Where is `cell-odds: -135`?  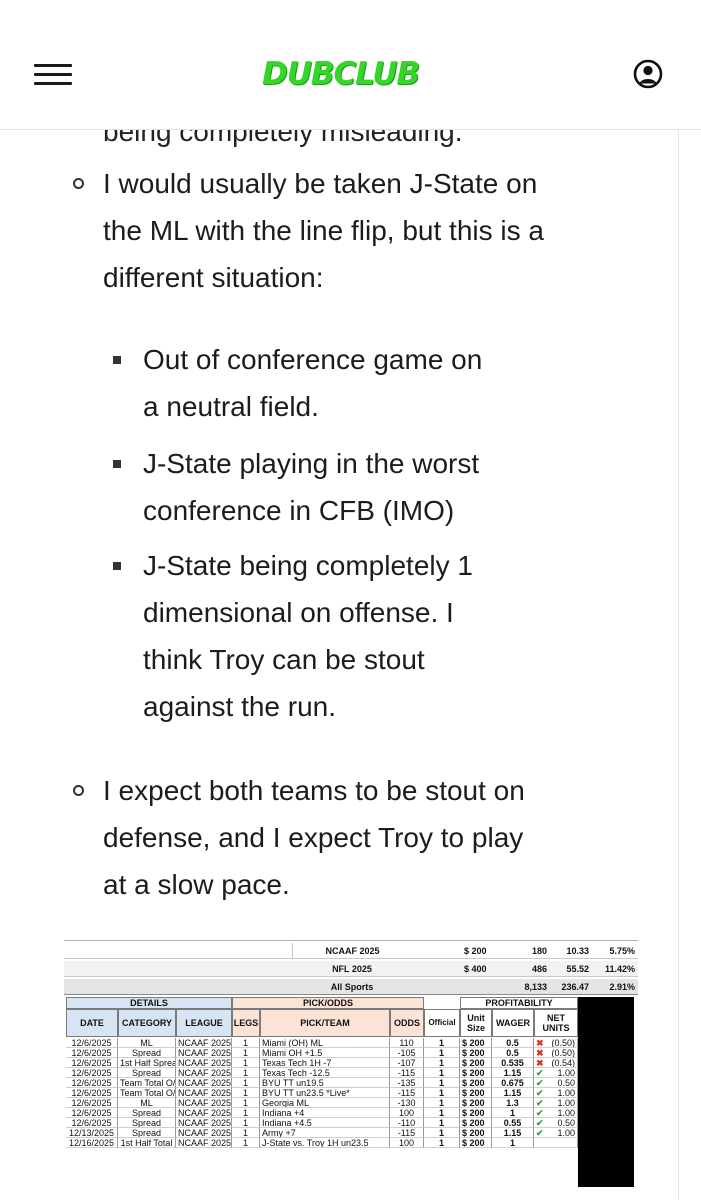 cell-odds: -135 is located at coordinates (407, 1083).